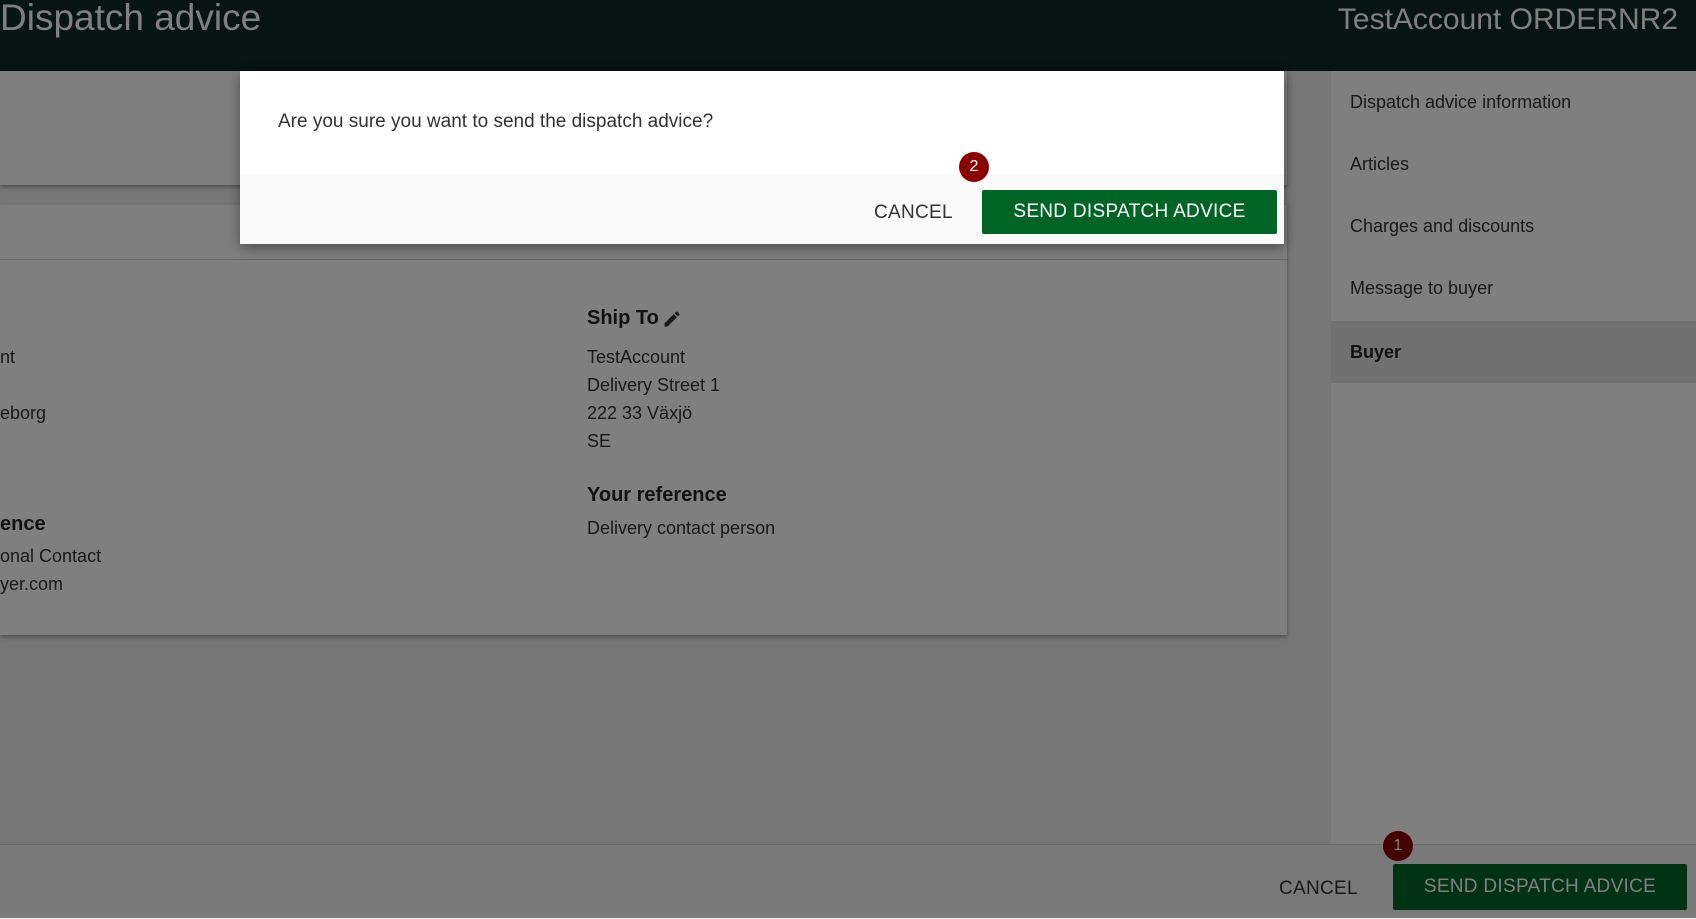  What do you see at coordinates (762, 198) in the screenshot?
I see `dialog-actions: CANCEL SEND DISPATCH ADVICE 2` at bounding box center [762, 198].